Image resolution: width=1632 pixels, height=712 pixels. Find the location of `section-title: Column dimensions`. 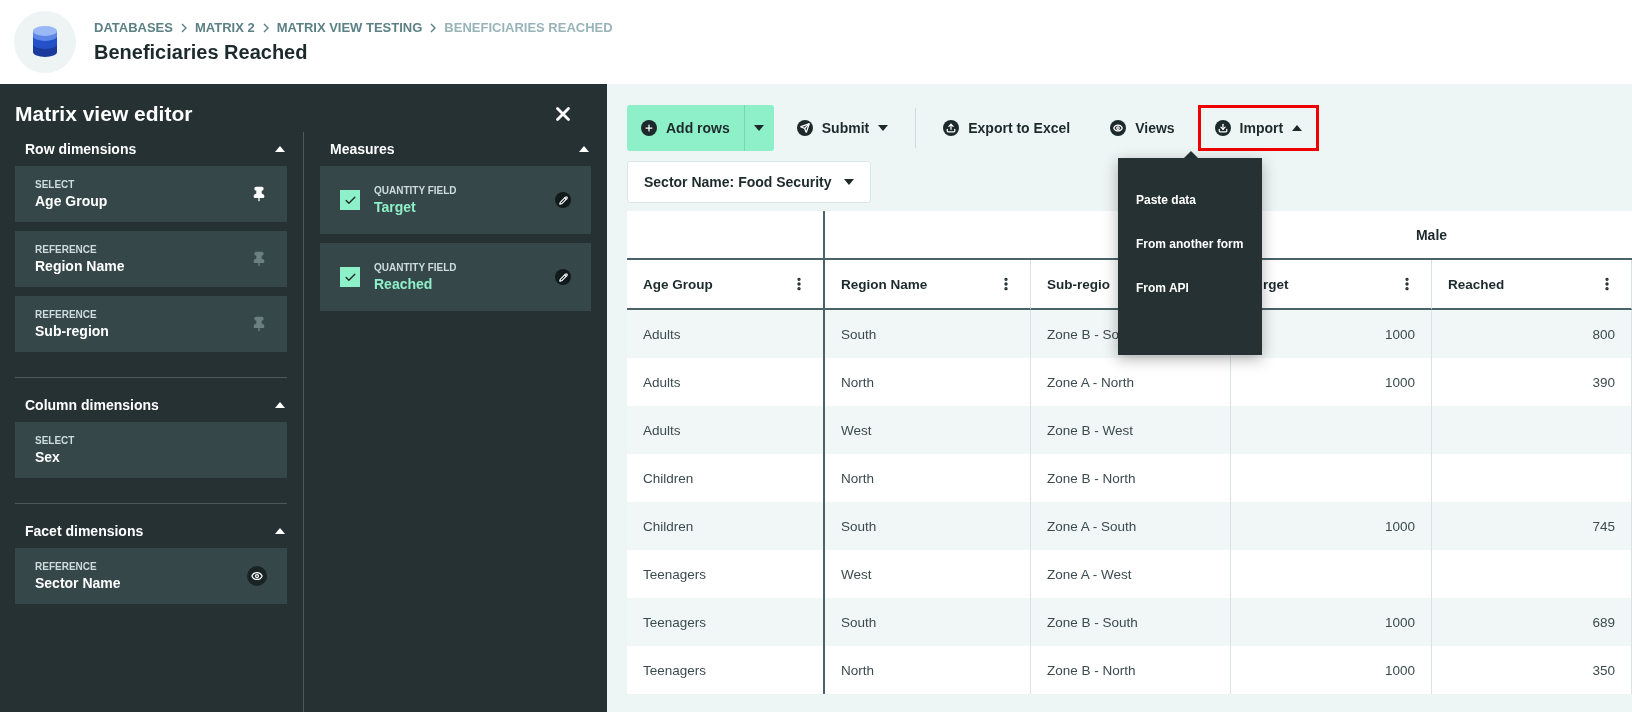

section-title: Column dimensions is located at coordinates (92, 405).